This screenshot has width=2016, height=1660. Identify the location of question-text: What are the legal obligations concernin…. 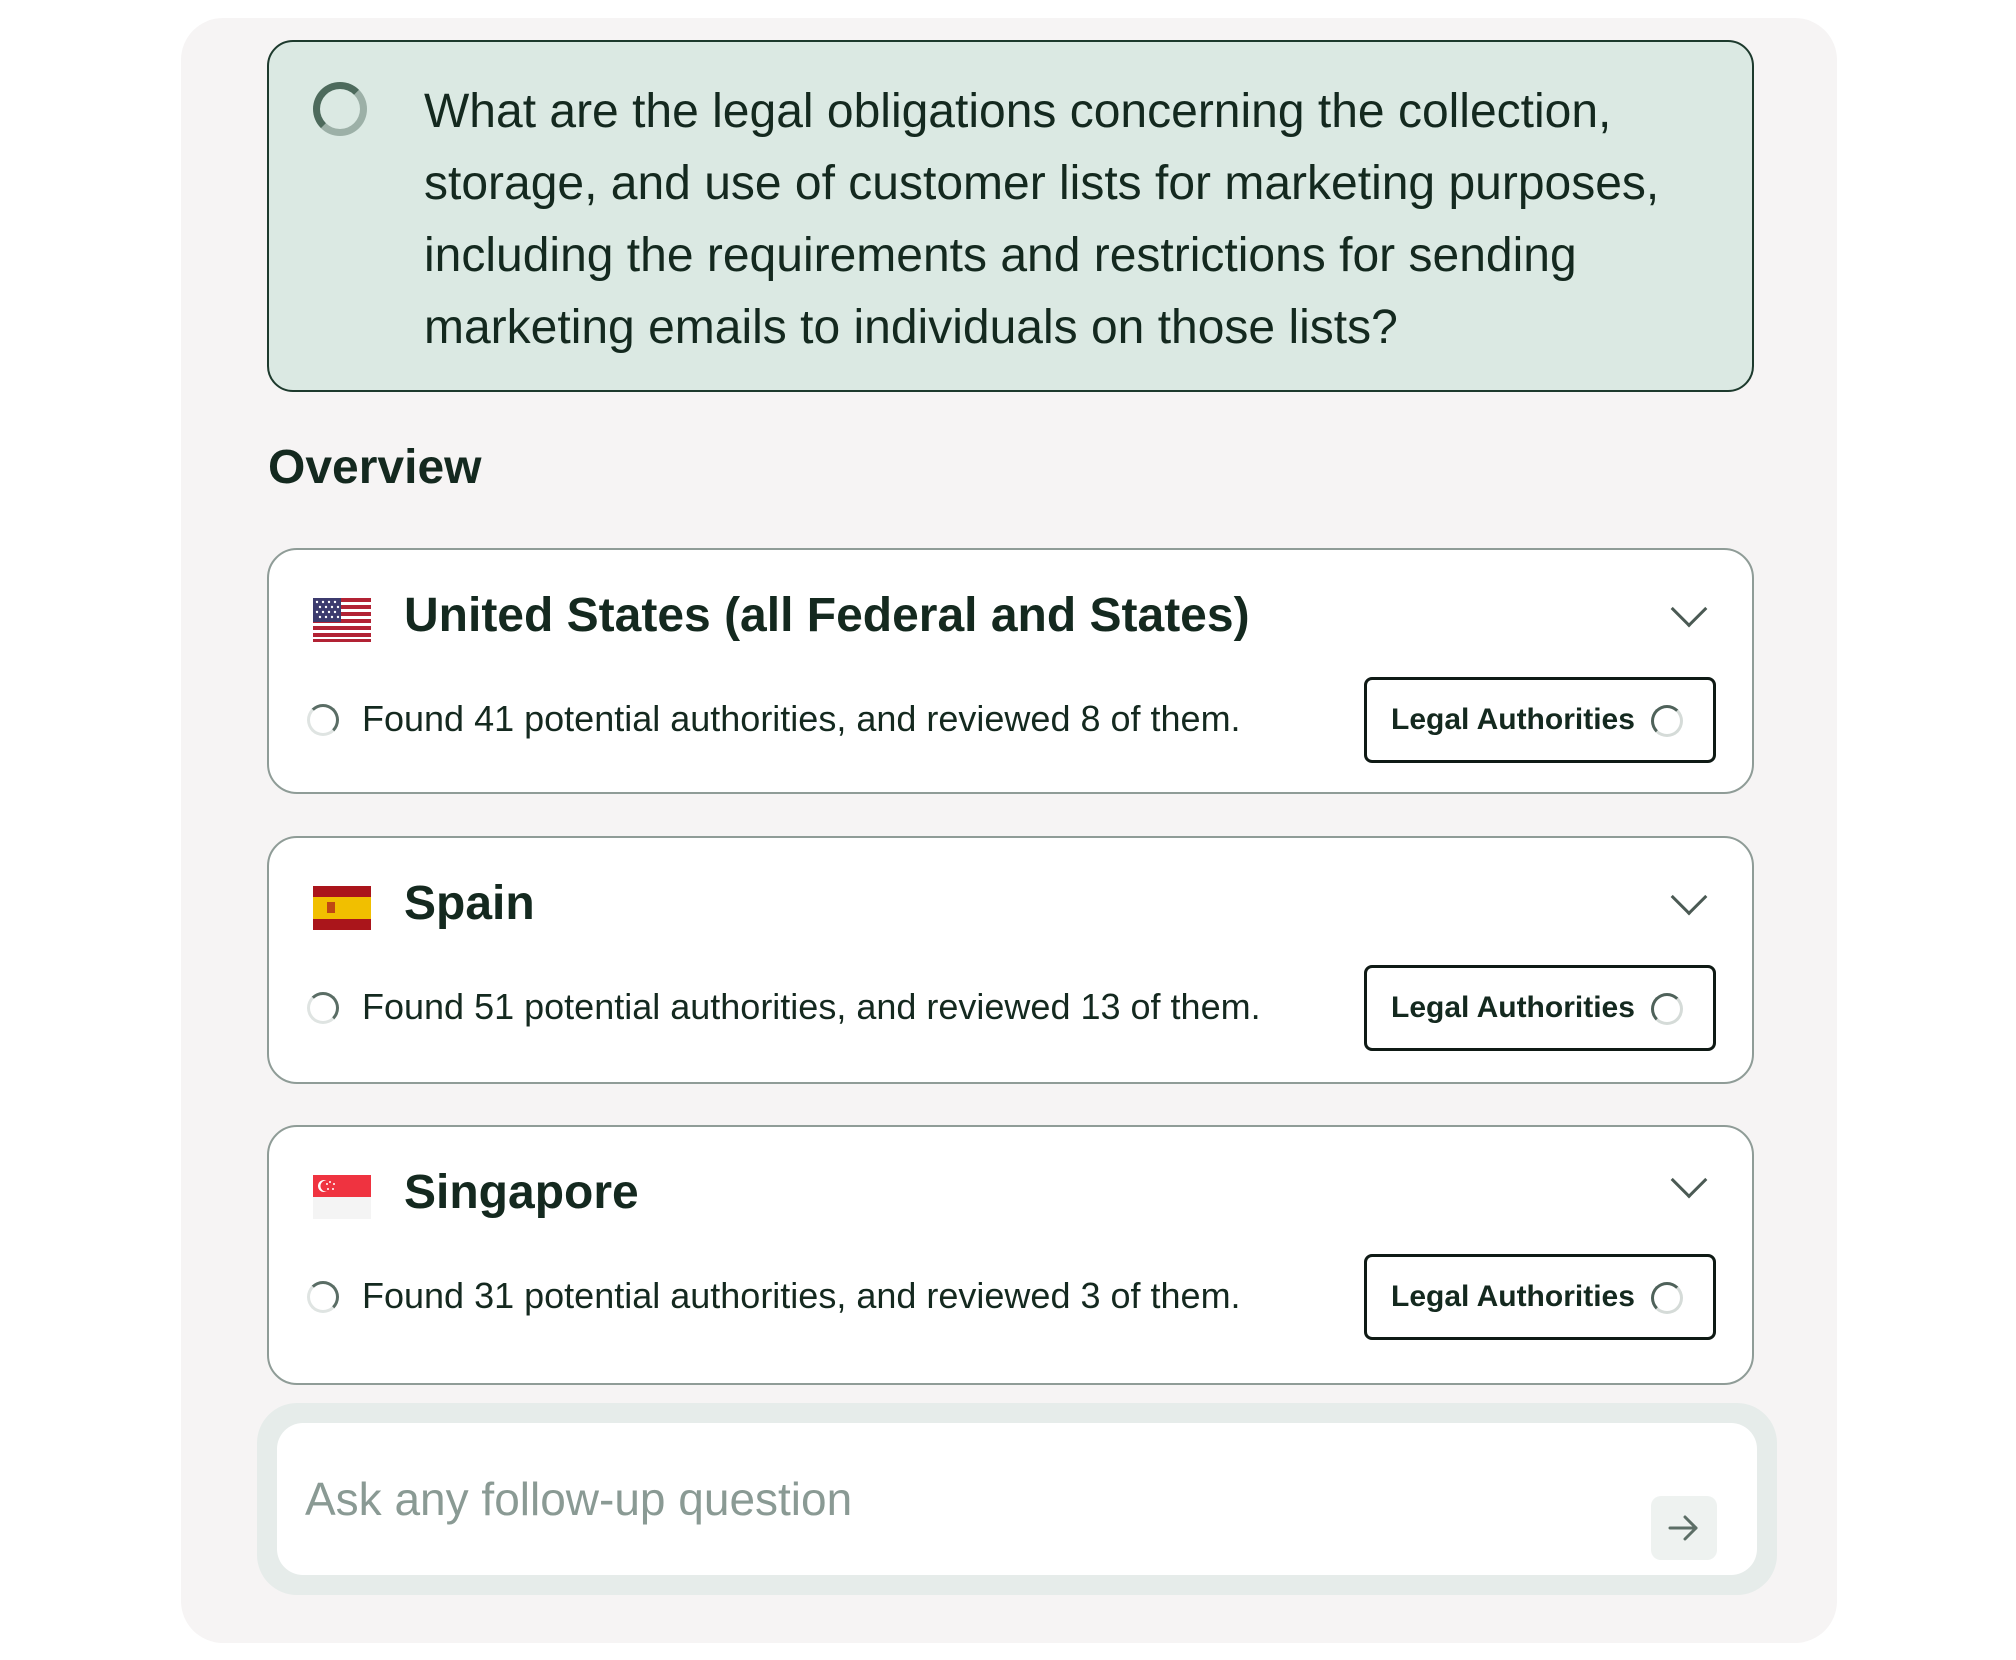
(1042, 219).